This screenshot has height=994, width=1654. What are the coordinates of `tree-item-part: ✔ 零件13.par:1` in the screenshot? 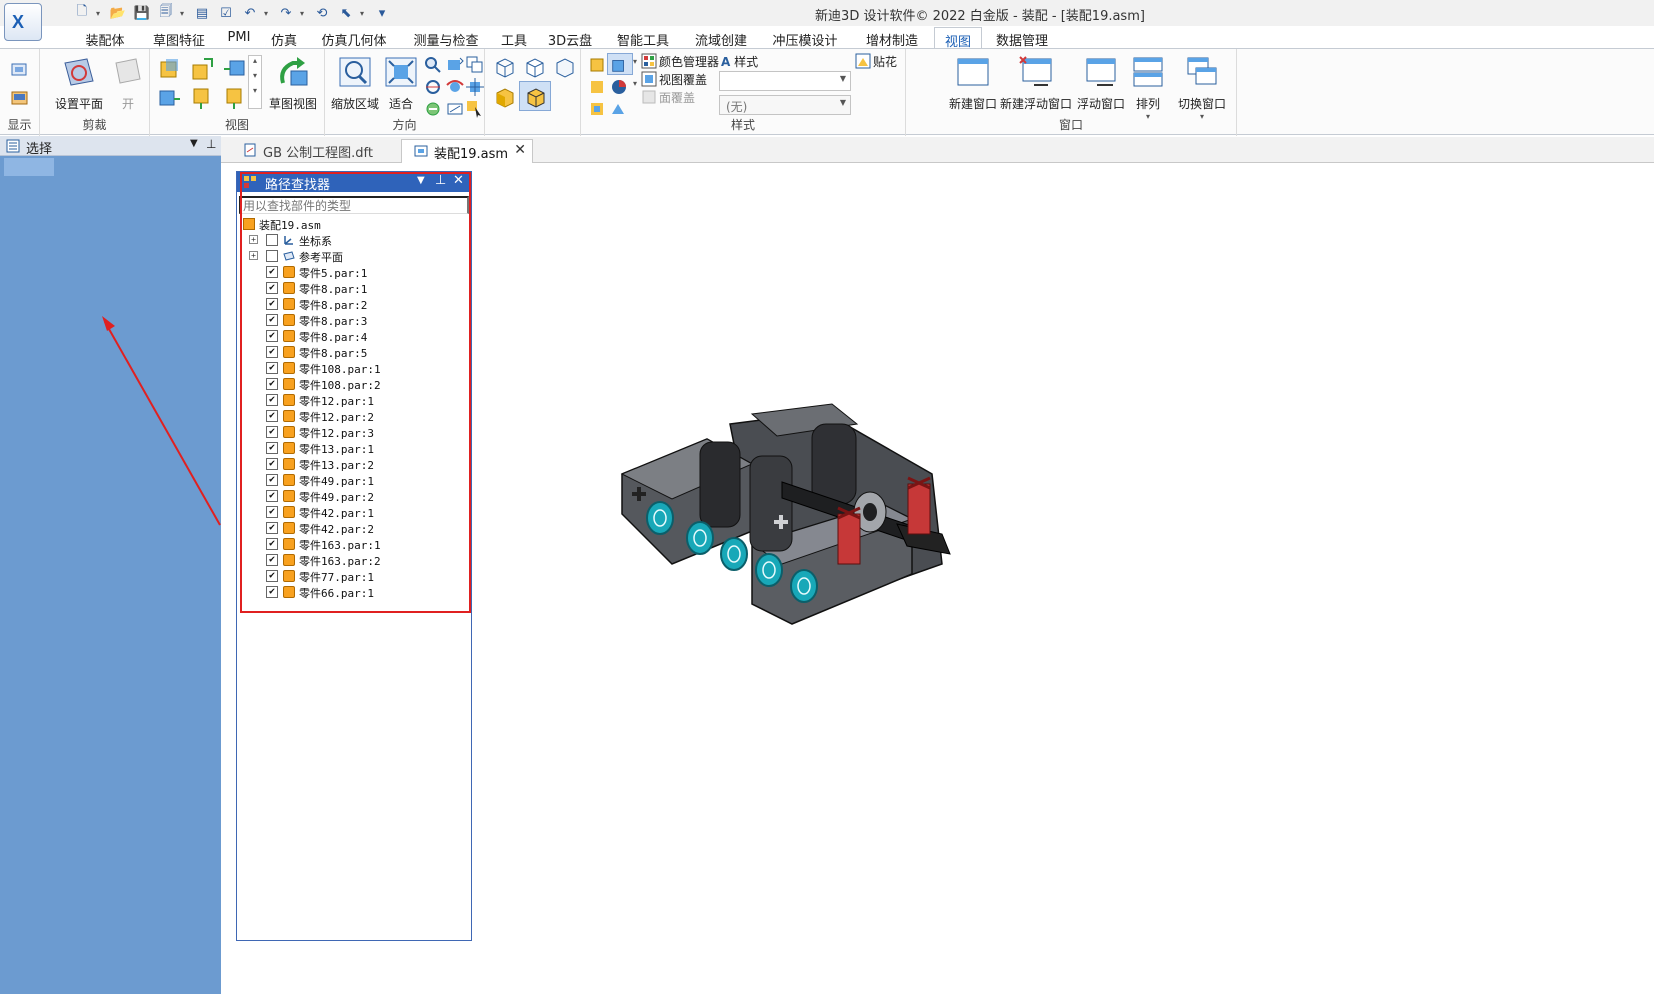 It's located at (355, 448).